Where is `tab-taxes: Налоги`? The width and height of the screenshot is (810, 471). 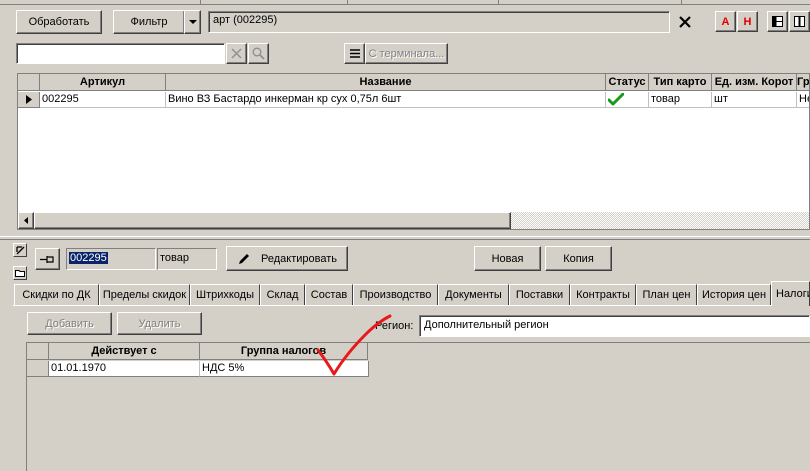 tab-taxes: Налоги is located at coordinates (790, 293).